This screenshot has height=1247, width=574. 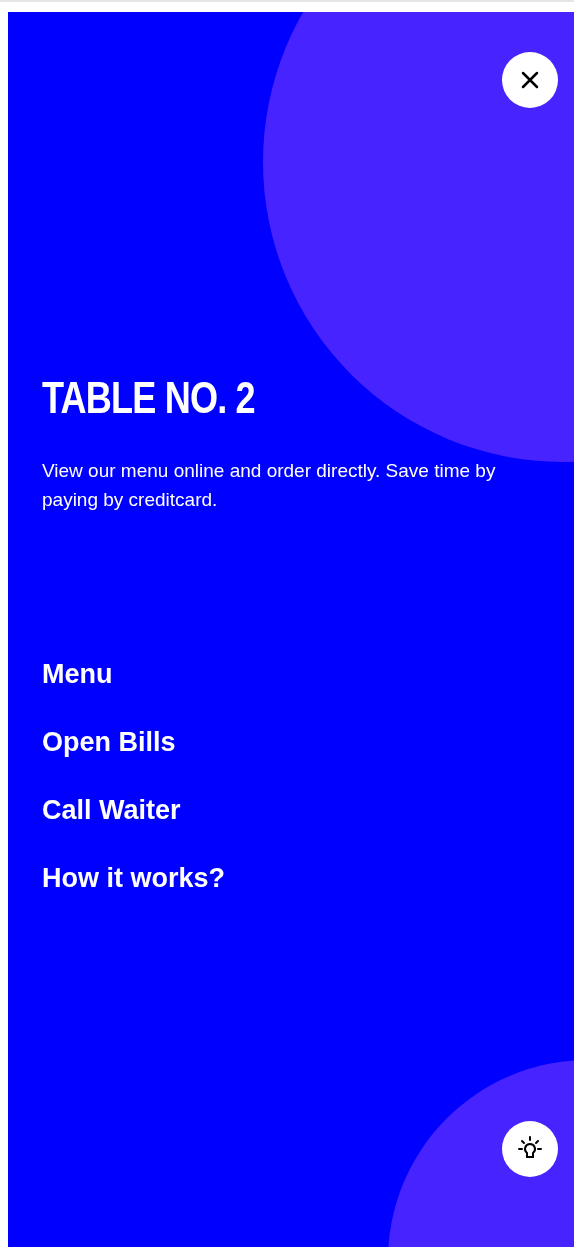 I want to click on close-icon, so click(x=530, y=80).